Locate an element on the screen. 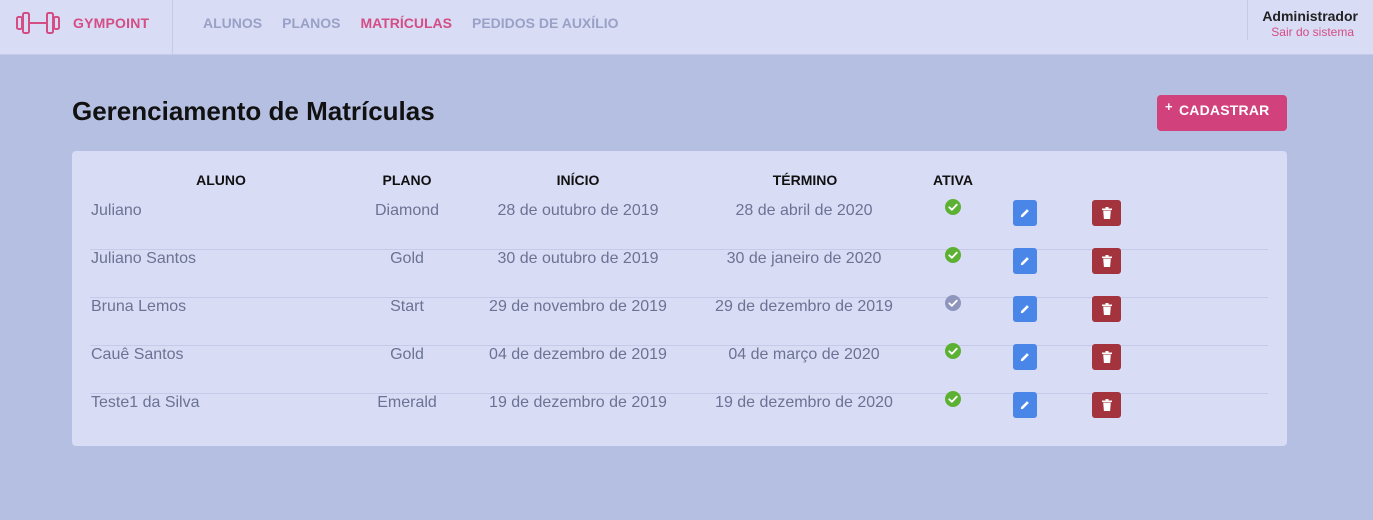 This screenshot has height=520, width=1373. user-menu: Administrador Sair do sistema is located at coordinates (1310, 20).